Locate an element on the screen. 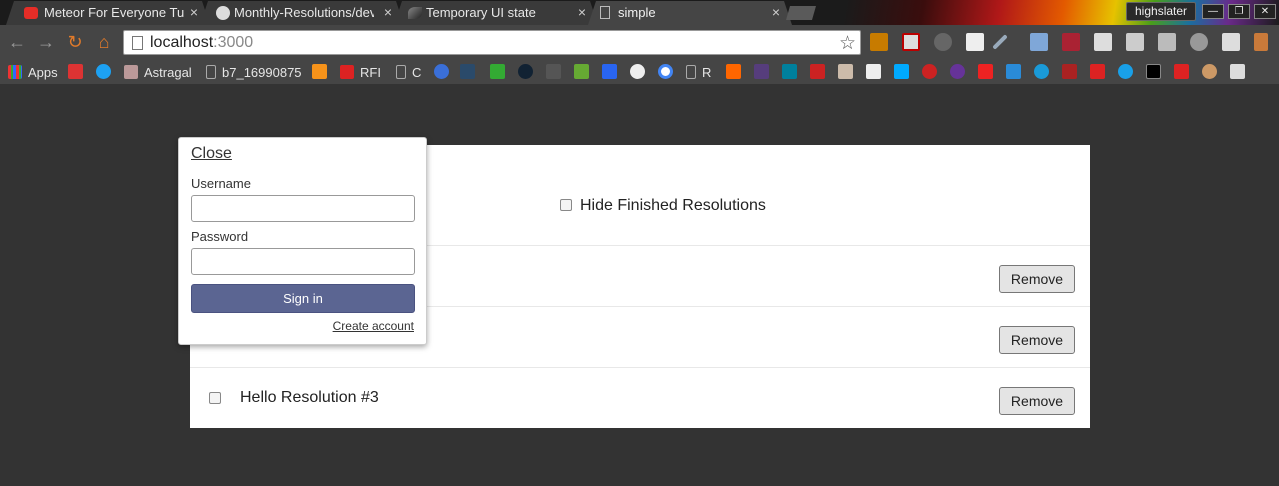 This screenshot has width=1279, height=486. bookmark-apps: Apps is located at coordinates (33, 72).